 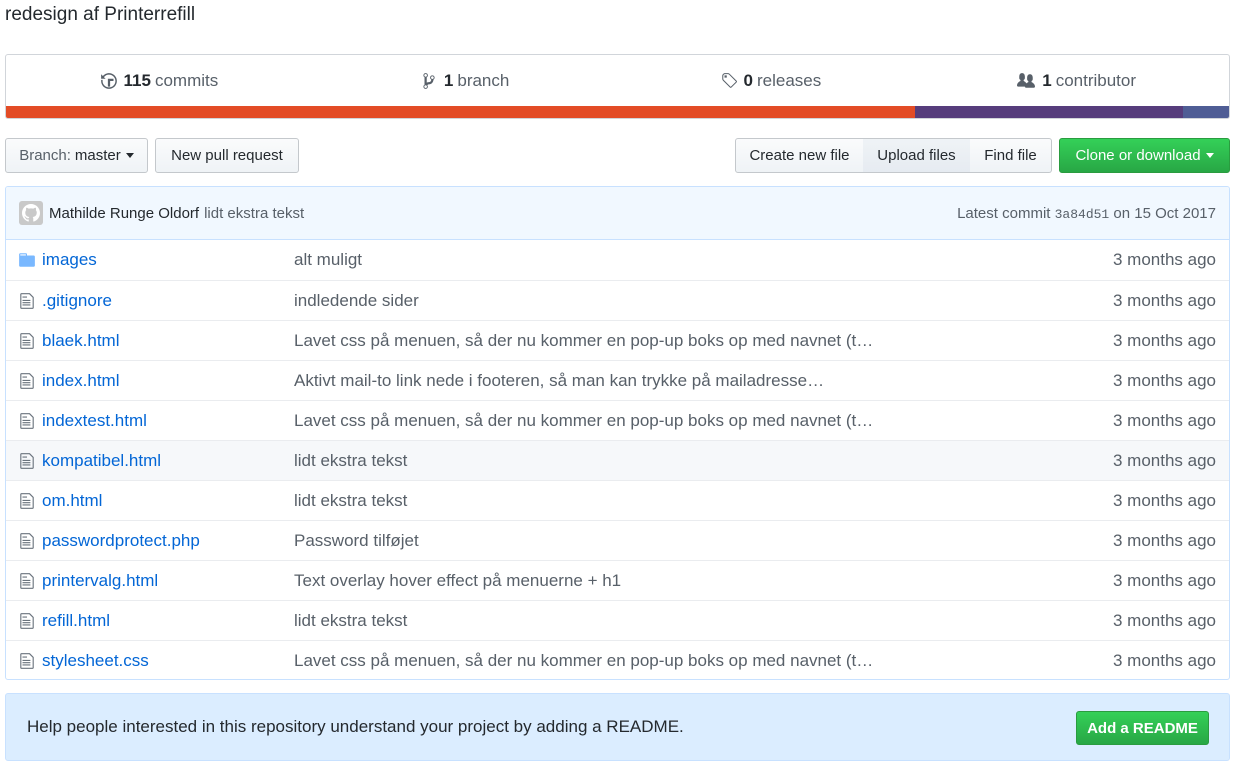 What do you see at coordinates (617, 500) in the screenshot?
I see `table-row: om.html lidt ekstra tekst 3 months ago` at bounding box center [617, 500].